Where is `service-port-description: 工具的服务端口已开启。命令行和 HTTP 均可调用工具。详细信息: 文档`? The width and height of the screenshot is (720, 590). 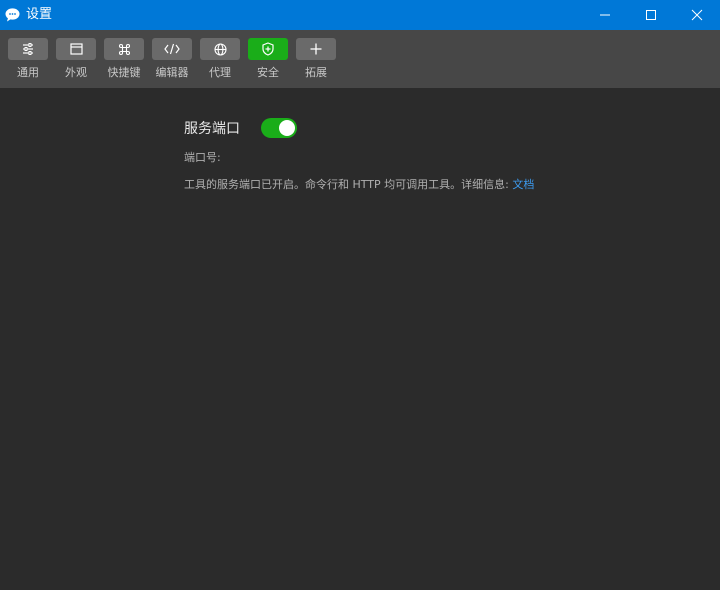
service-port-description: 工具的服务端口已开启。命令行和 HTTP 均可调用工具。详细信息: 文档 is located at coordinates (359, 185).